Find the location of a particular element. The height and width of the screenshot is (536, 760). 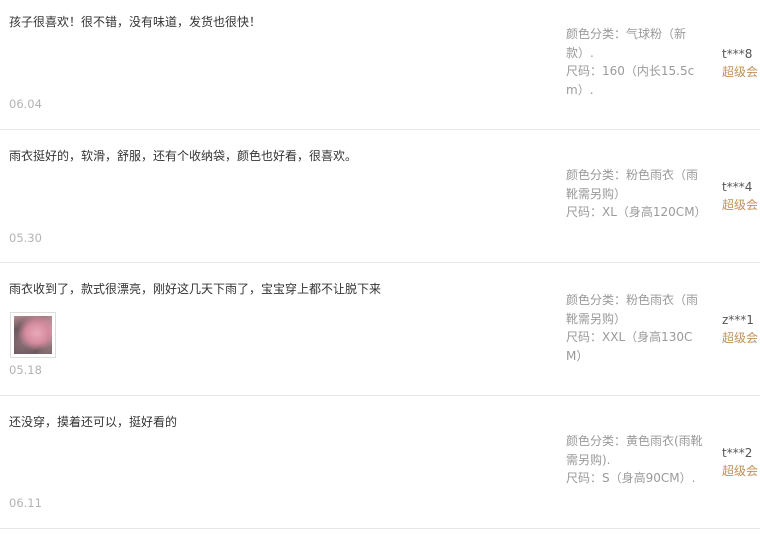

reviewer: z***1 超级会 is located at coordinates (741, 329).